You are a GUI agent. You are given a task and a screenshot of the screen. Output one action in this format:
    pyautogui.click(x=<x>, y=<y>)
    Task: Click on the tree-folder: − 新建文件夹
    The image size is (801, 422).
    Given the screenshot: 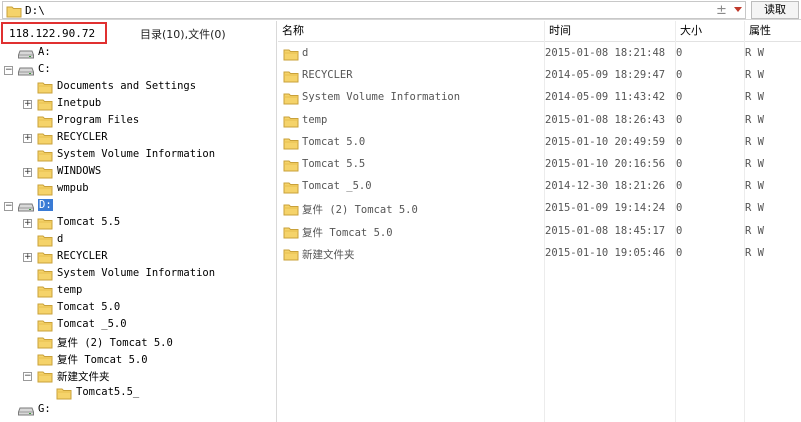 What is the action you would take?
    pyautogui.click(x=138, y=376)
    